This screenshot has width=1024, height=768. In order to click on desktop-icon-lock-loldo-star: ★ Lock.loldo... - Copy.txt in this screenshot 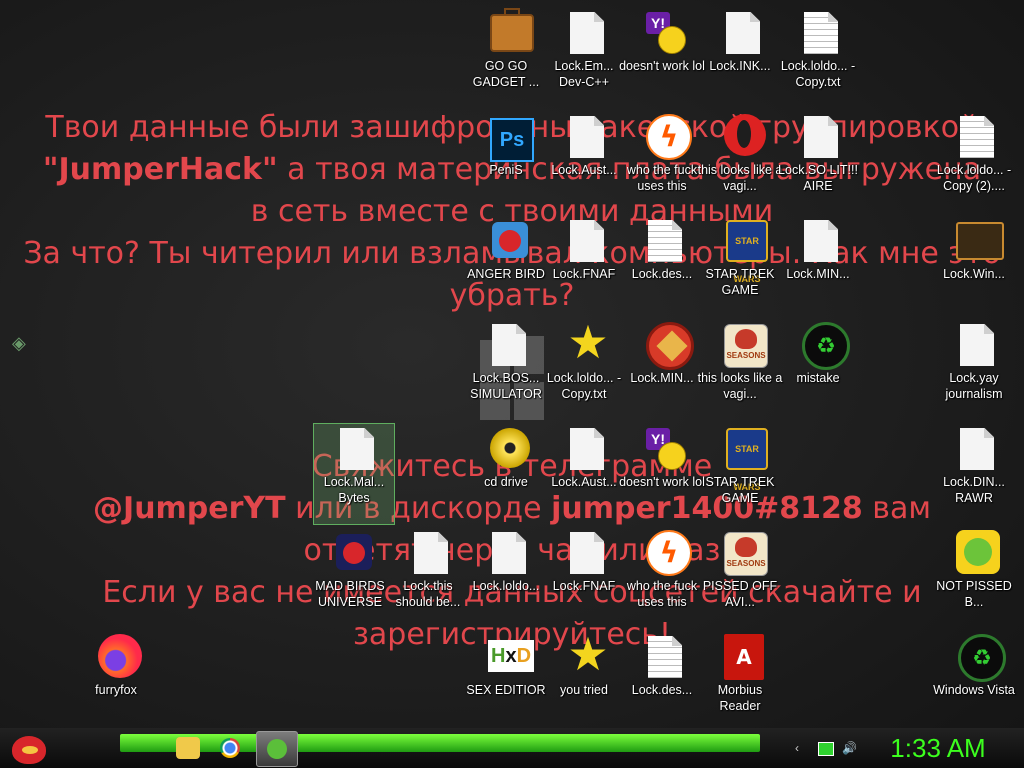, I will do `click(584, 369)`.